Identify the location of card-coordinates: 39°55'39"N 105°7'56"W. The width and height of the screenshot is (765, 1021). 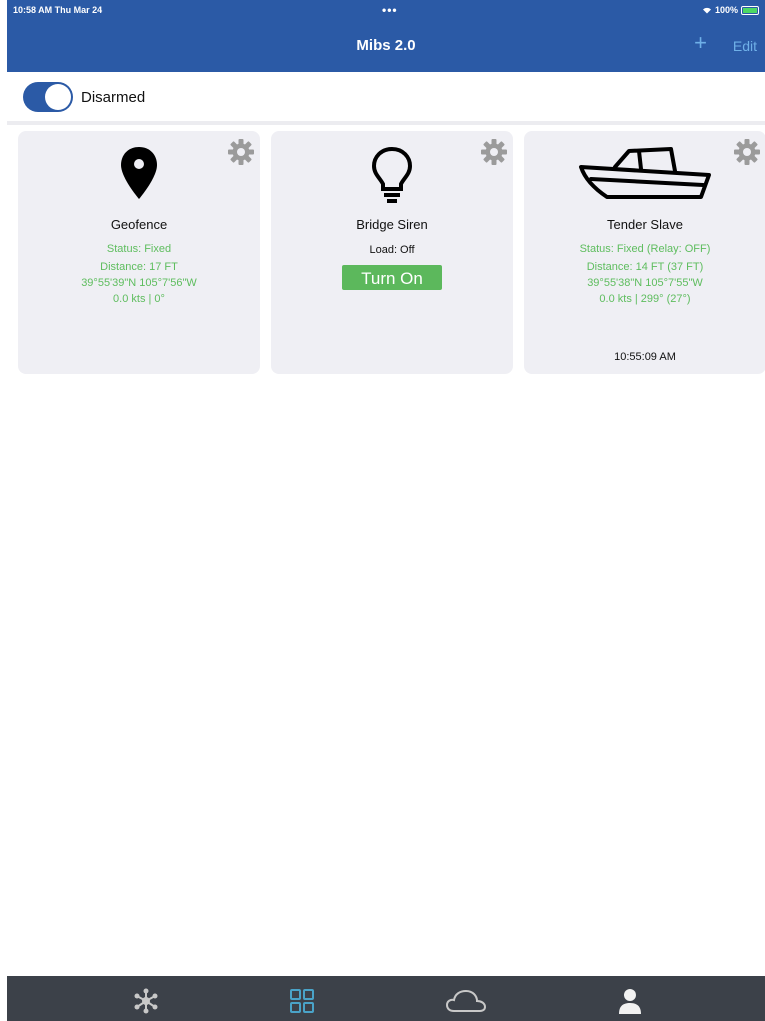
(139, 283).